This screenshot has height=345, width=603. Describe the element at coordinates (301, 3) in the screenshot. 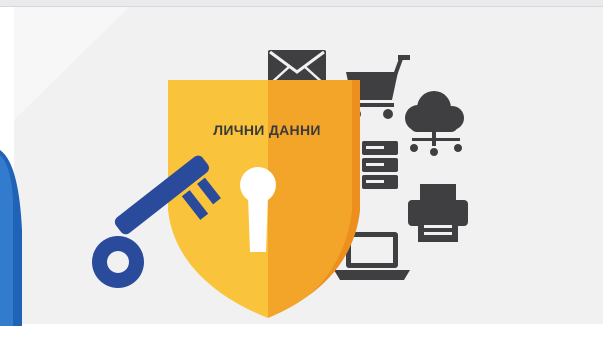

I see `top-border` at that location.